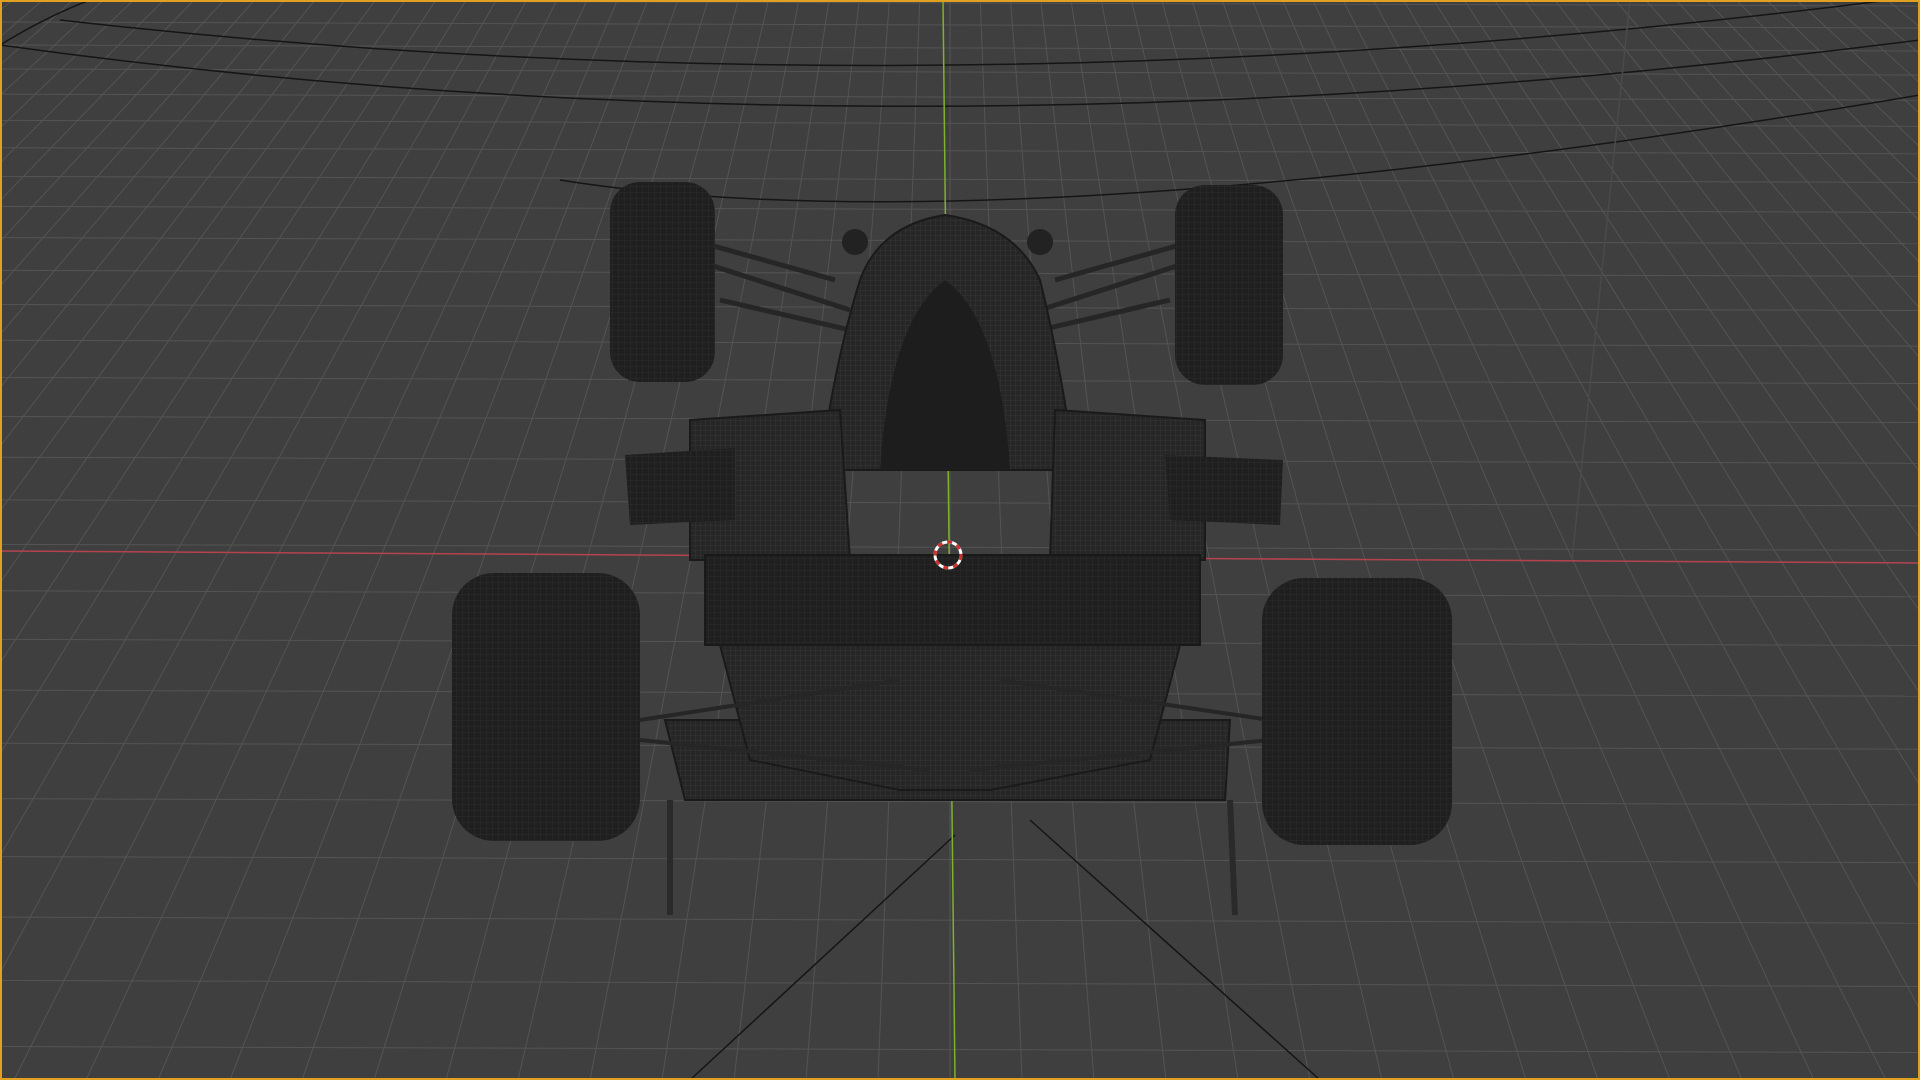 The height and width of the screenshot is (1080, 1920). What do you see at coordinates (950, 717) in the screenshot?
I see `car-engine-gearbox` at bounding box center [950, 717].